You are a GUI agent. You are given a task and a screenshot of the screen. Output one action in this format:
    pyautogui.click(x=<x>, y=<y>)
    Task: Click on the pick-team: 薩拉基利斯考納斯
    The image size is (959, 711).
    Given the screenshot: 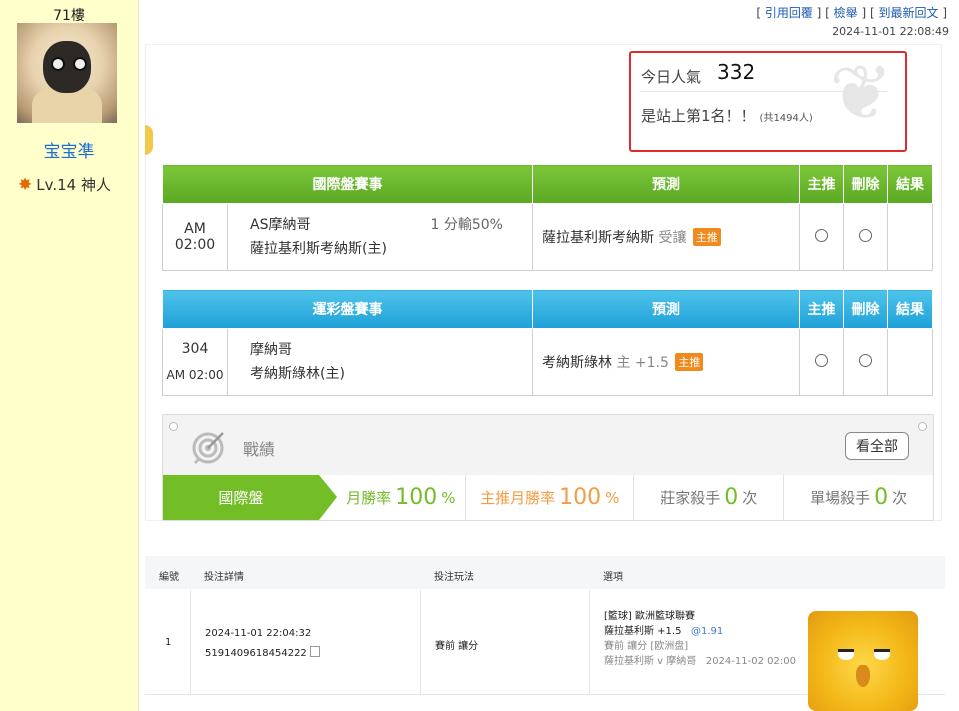 What is the action you would take?
    pyautogui.click(x=598, y=238)
    